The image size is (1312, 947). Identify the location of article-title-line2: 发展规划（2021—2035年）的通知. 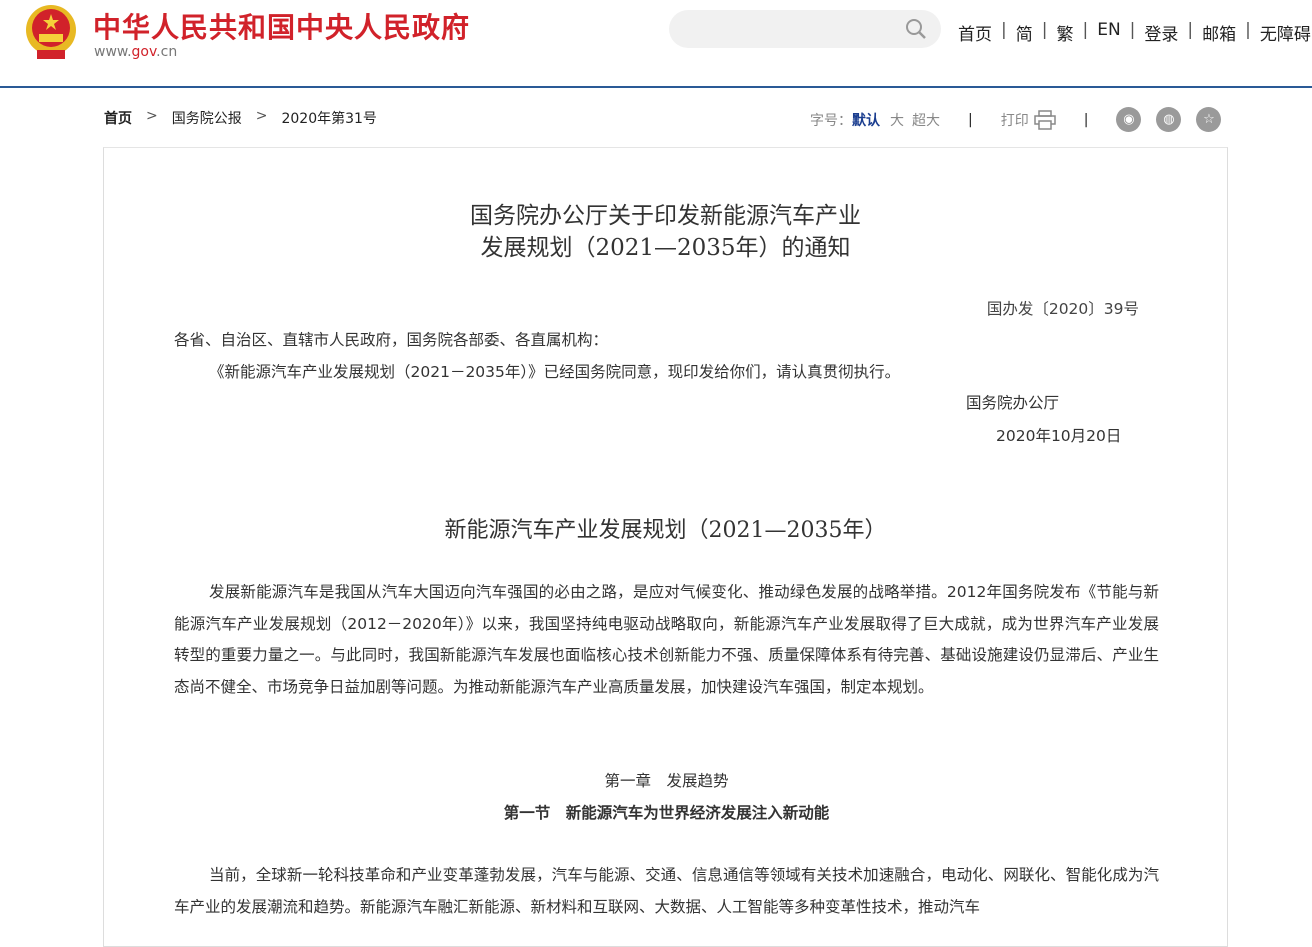
(665, 248).